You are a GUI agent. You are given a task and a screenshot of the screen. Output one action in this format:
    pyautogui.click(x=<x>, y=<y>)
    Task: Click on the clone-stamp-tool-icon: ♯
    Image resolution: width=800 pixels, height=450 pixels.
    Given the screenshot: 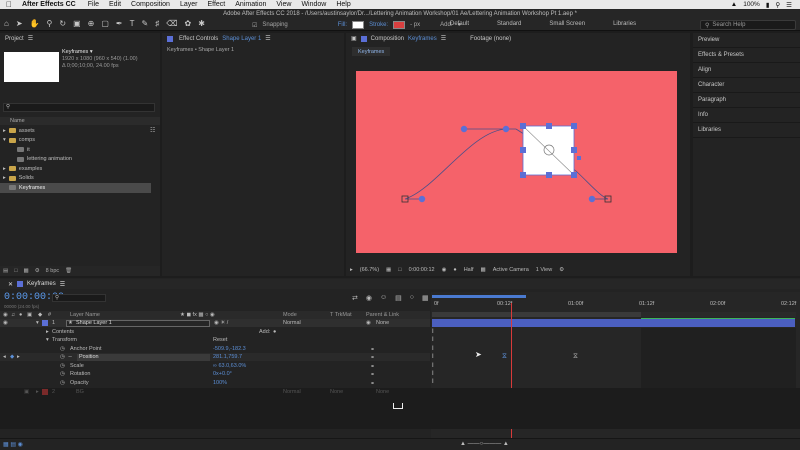 What is the action you would take?
    pyautogui.click(x=157, y=23)
    